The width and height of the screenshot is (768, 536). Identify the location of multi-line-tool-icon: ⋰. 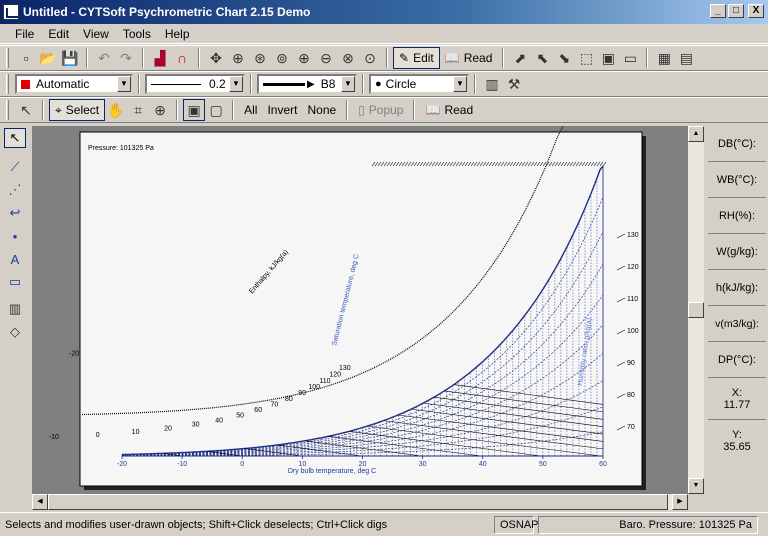
(15, 190).